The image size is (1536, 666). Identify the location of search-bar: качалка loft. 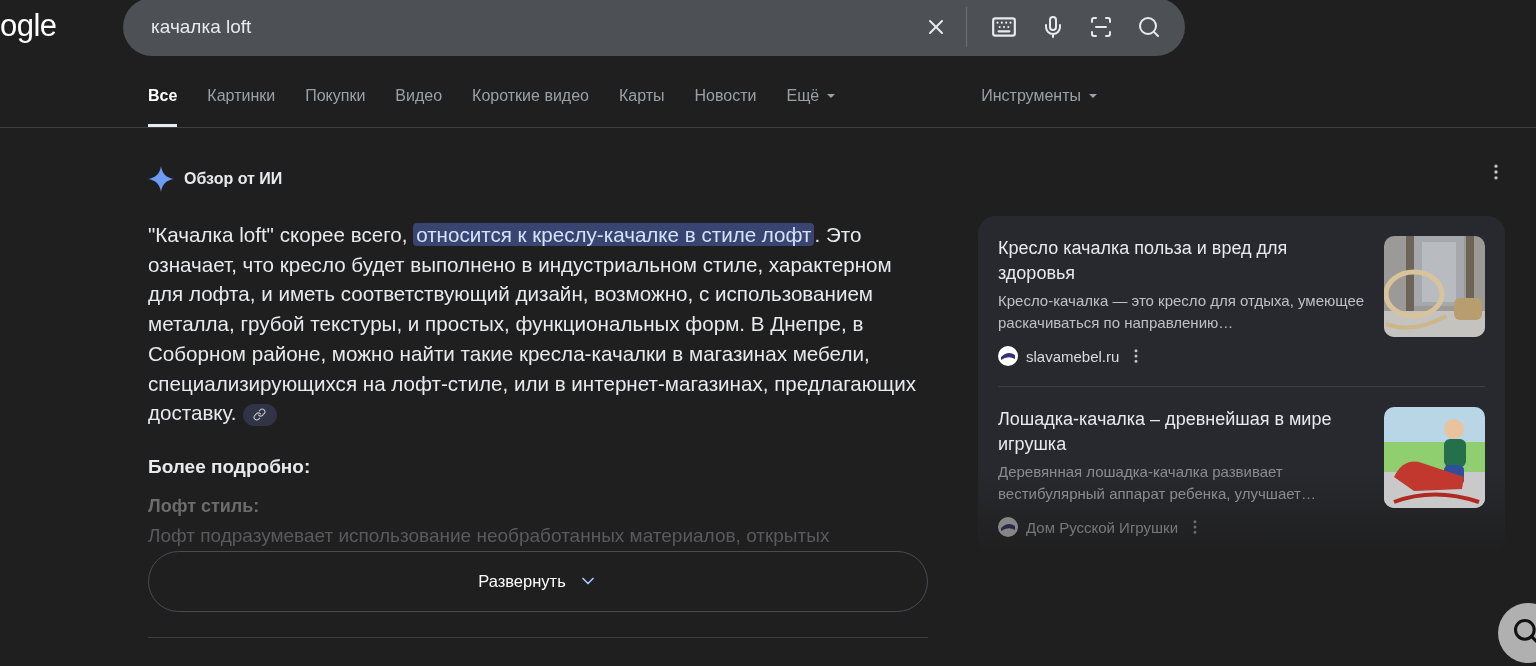
(654, 28).